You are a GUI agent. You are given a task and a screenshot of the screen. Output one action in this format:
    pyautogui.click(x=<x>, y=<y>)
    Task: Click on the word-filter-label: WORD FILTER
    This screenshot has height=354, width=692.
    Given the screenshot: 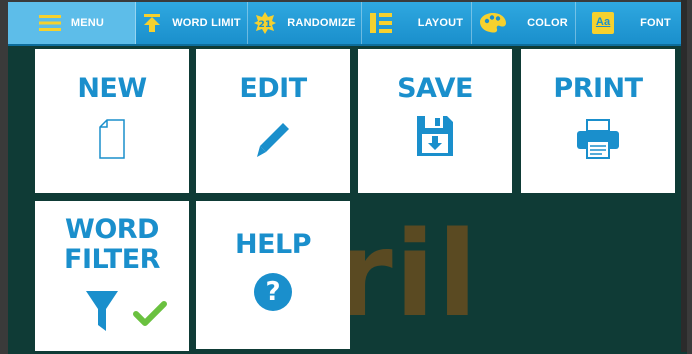 What is the action you would take?
    pyautogui.click(x=112, y=245)
    